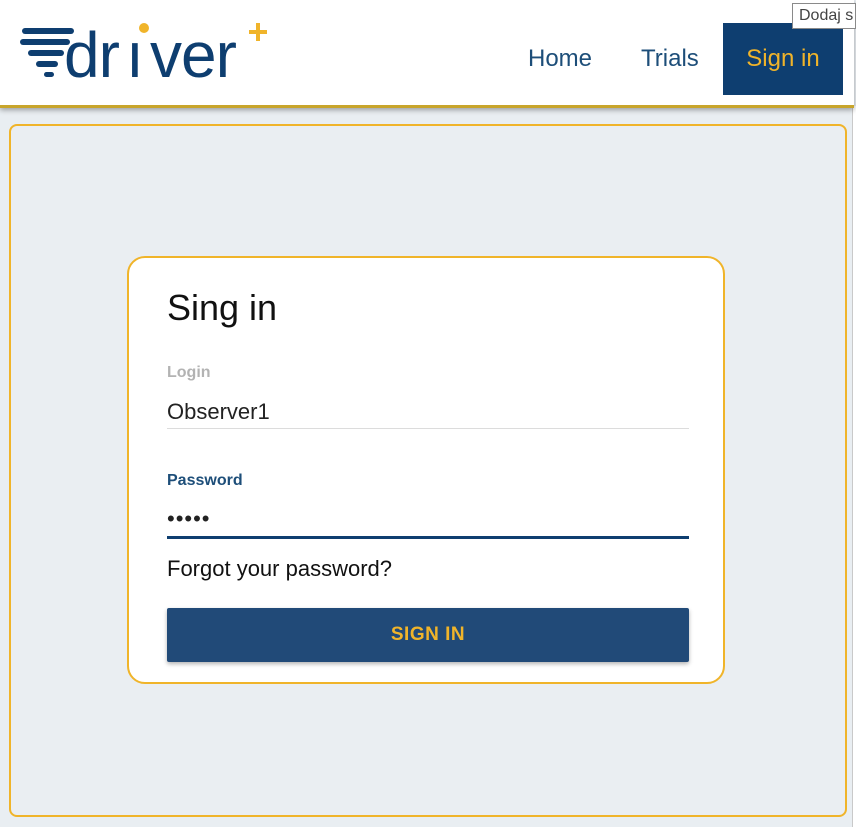  What do you see at coordinates (427, 54) in the screenshot?
I see `site-header: dr ı ver Home Trials Sign in` at bounding box center [427, 54].